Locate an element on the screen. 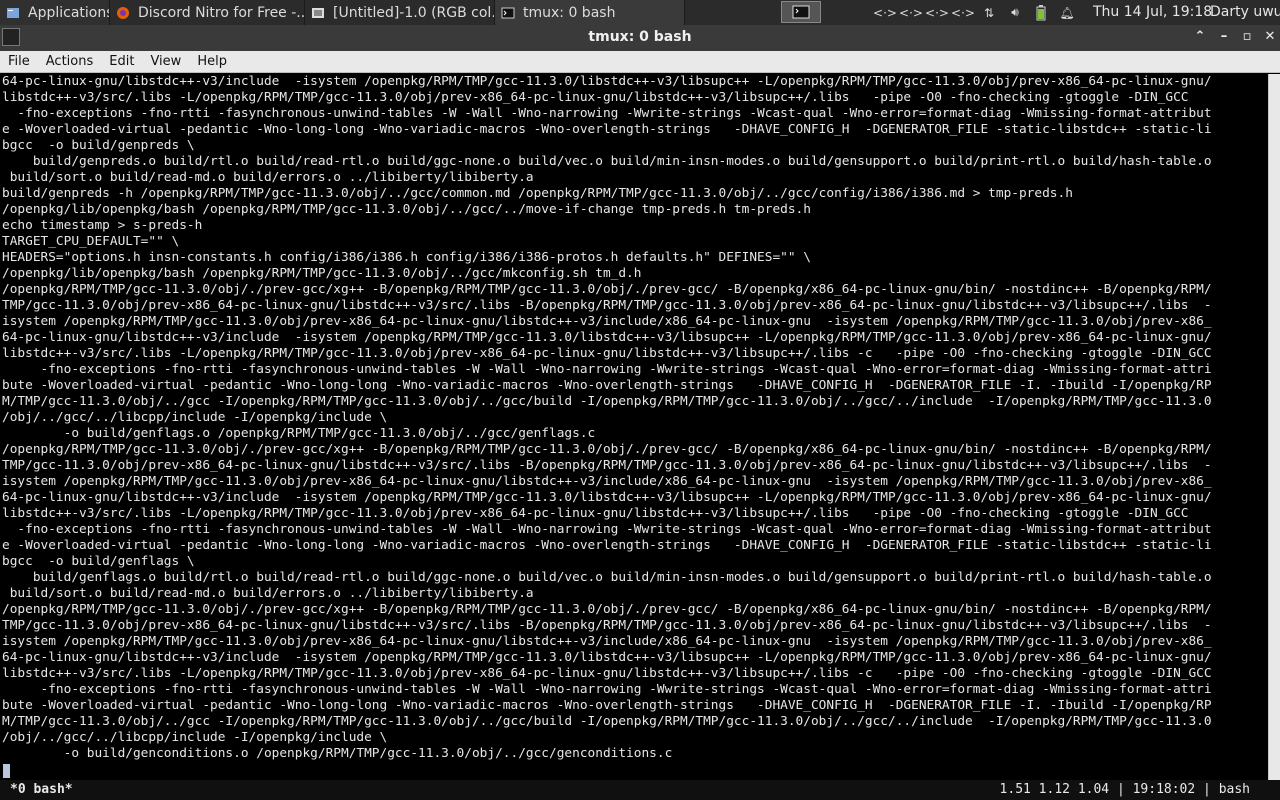 The height and width of the screenshot is (800, 1280). menu-edit: Edit is located at coordinates (121, 61).